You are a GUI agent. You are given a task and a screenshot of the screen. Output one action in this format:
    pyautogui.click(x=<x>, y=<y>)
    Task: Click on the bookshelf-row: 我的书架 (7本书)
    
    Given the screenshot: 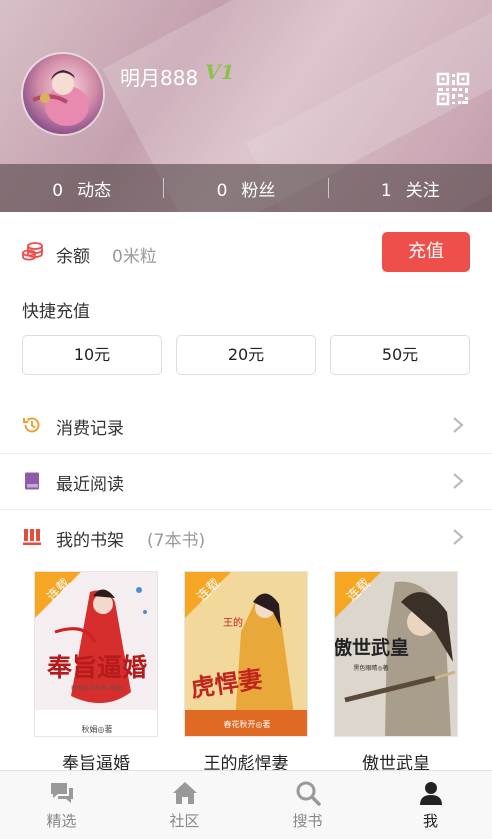 What is the action you would take?
    pyautogui.click(x=246, y=537)
    